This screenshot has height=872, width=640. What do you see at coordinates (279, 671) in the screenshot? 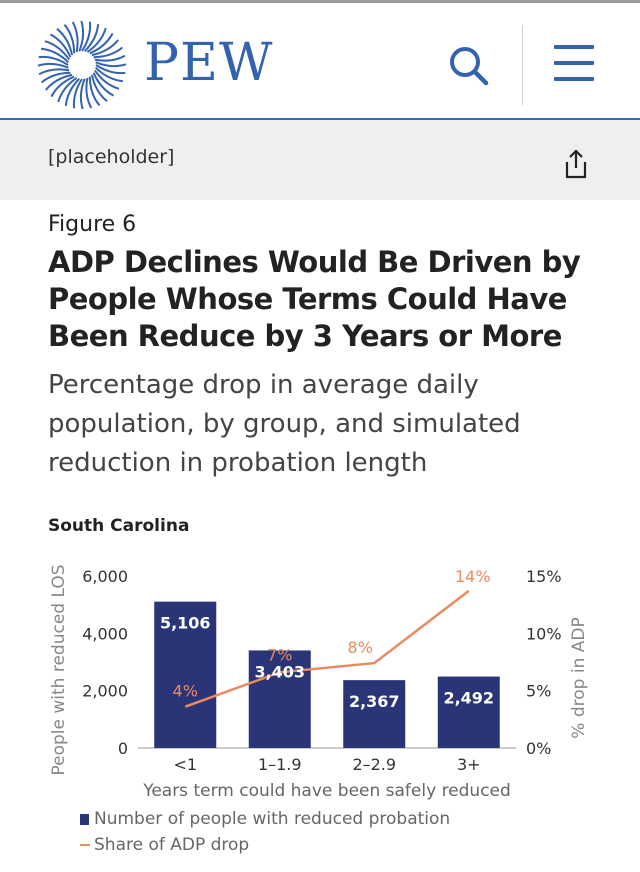
I see `bar-value-label: 3,403` at bounding box center [279, 671].